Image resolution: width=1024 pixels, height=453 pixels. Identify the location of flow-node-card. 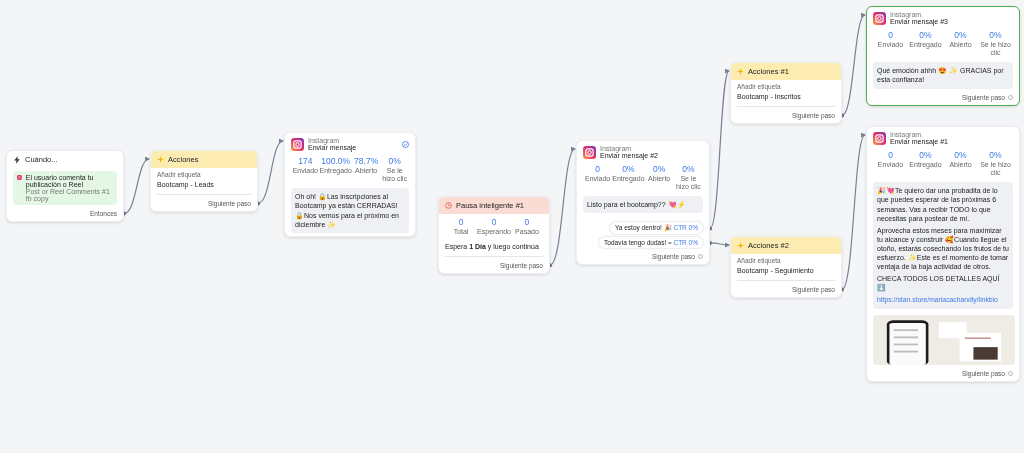
(943, 254).